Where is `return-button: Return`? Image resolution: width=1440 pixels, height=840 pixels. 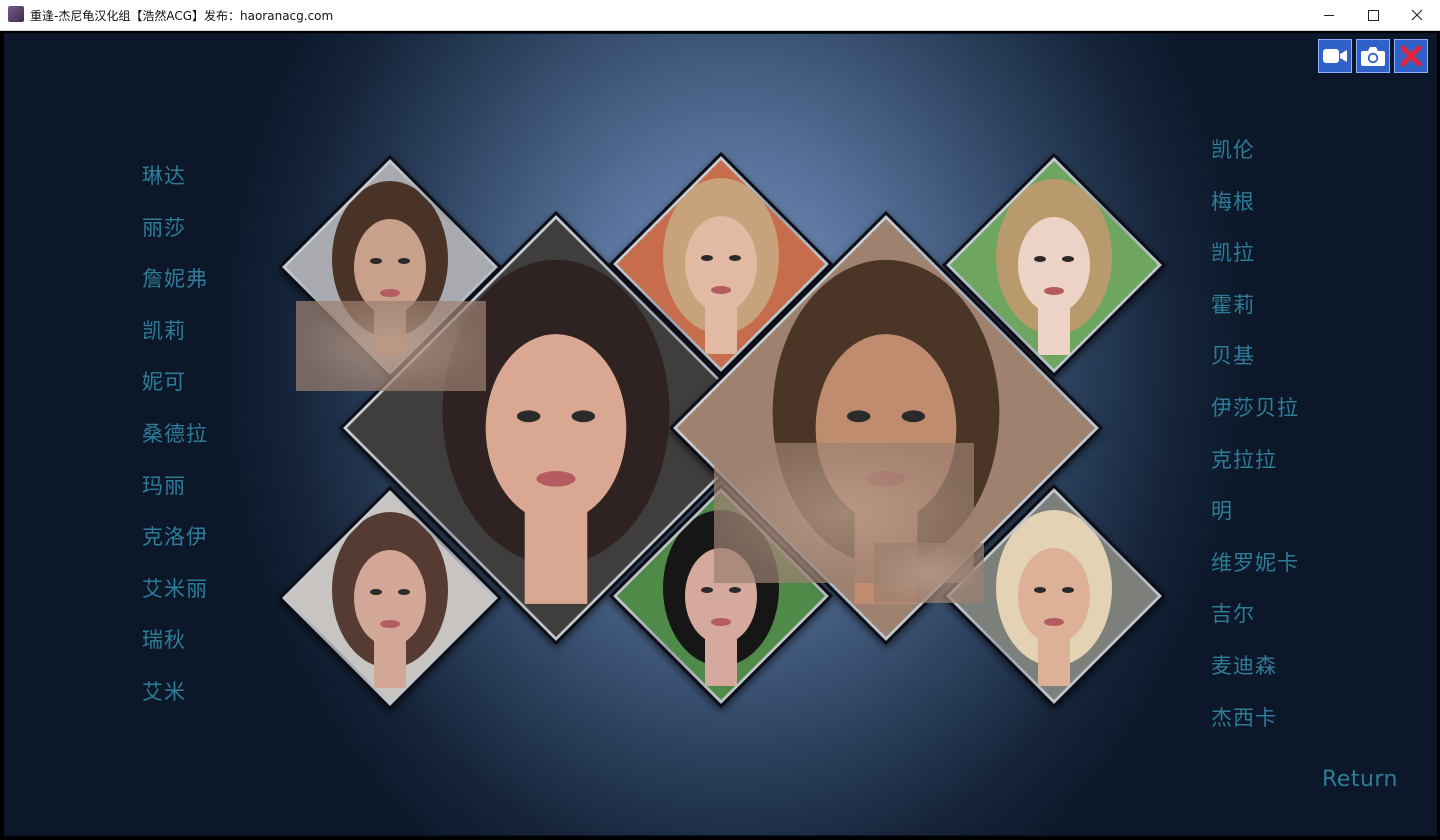 return-button: Return is located at coordinates (1360, 779).